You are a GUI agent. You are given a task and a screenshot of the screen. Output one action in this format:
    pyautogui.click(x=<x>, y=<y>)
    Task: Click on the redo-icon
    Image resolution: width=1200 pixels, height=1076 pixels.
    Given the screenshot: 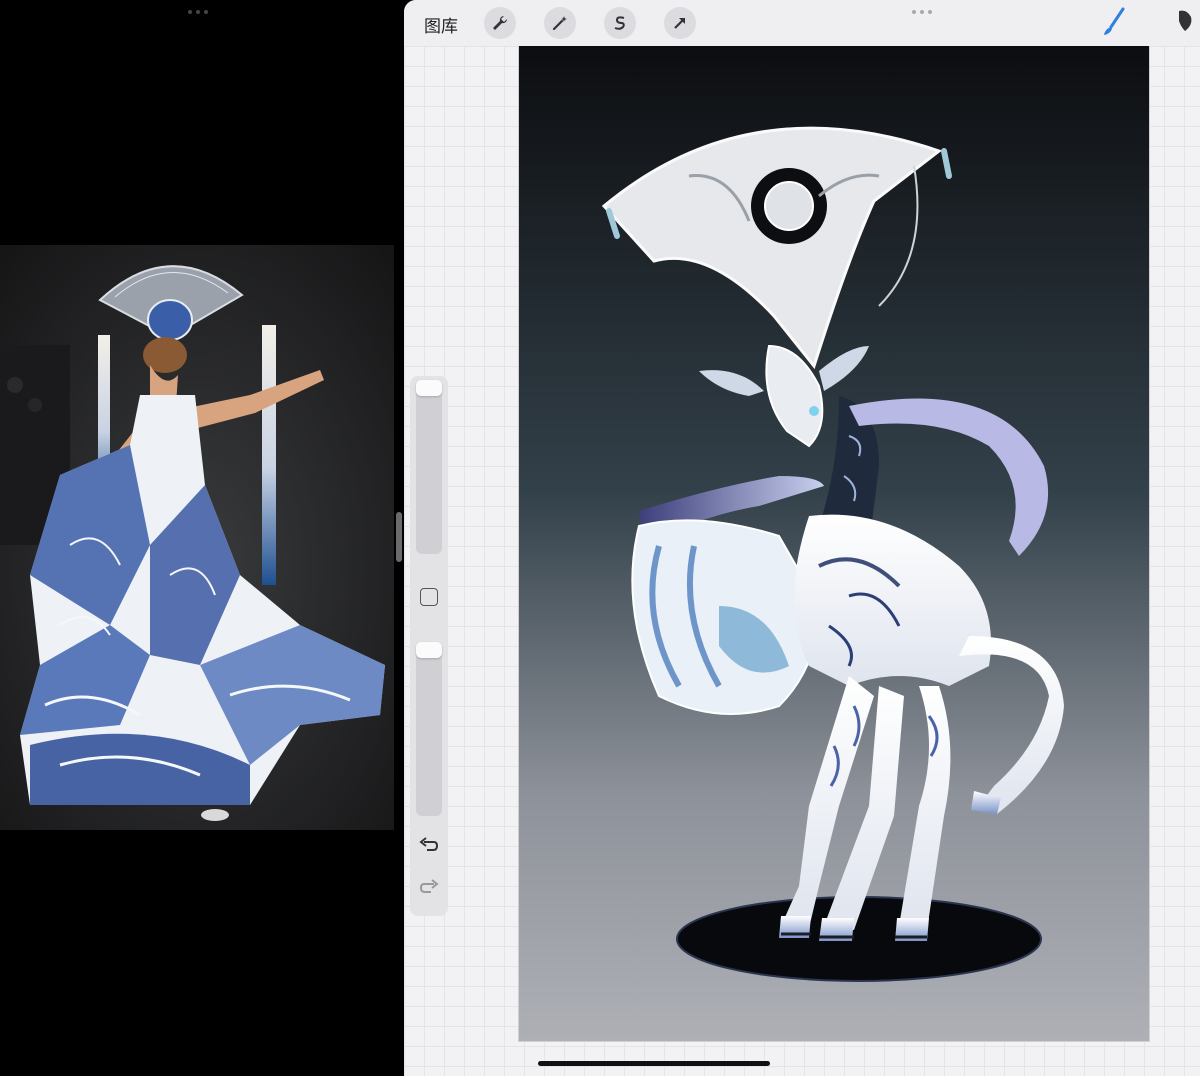 What is the action you would take?
    pyautogui.click(x=429, y=888)
    